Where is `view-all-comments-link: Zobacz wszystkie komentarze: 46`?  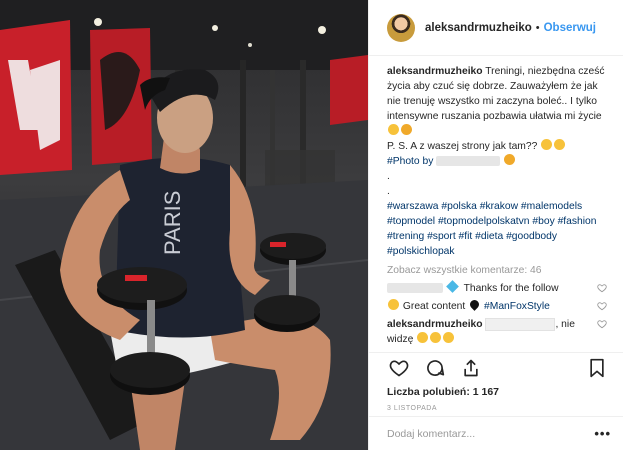
view-all-comments-link: Zobacz wszystkie komentarze: 46 is located at coordinates (500, 270).